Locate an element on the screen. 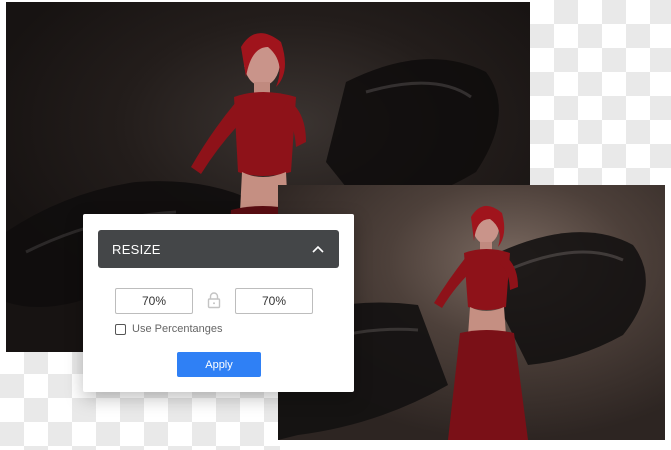 This screenshot has height=450, width=671. apply-button: Apply is located at coordinates (219, 364).